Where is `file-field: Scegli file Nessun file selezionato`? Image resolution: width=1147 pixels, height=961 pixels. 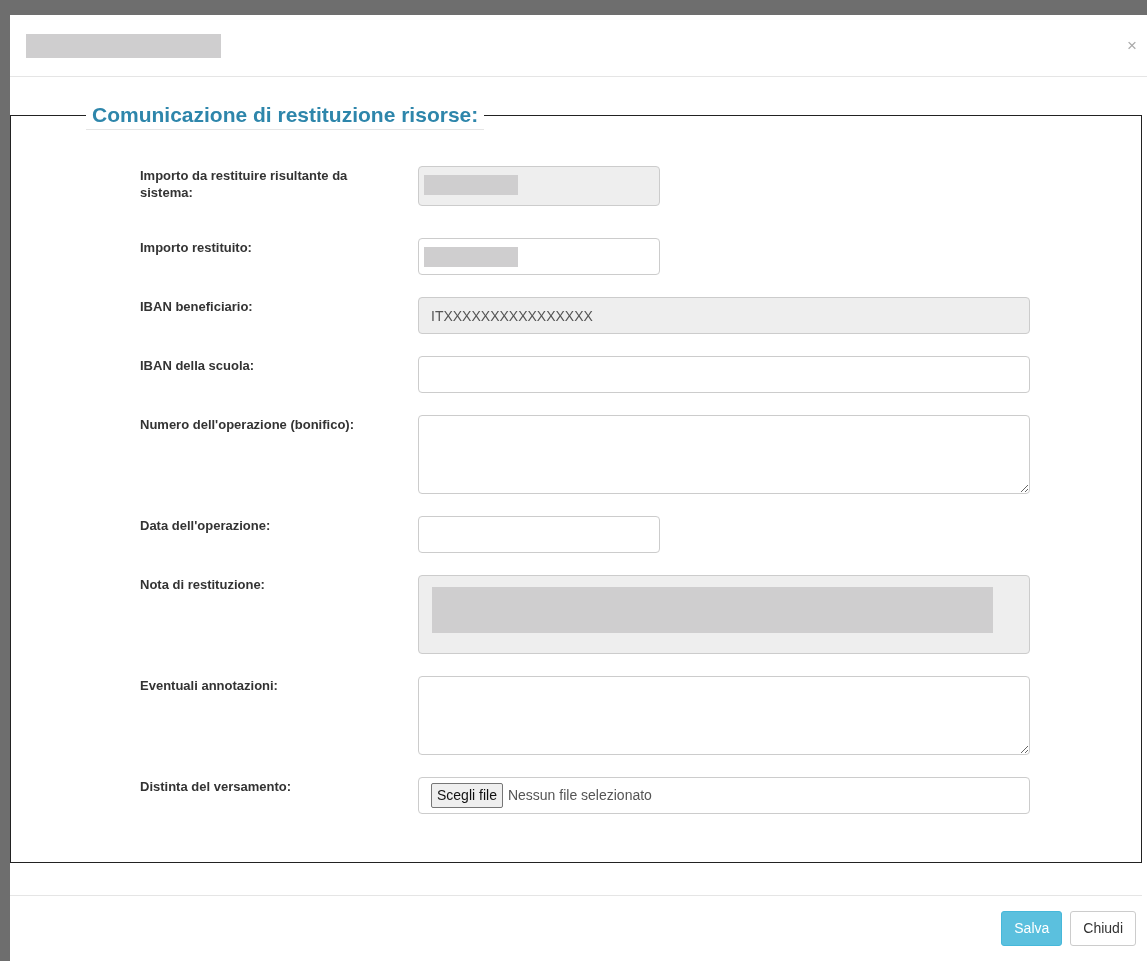
file-field: Scegli file Nessun file selezionato is located at coordinates (724, 796).